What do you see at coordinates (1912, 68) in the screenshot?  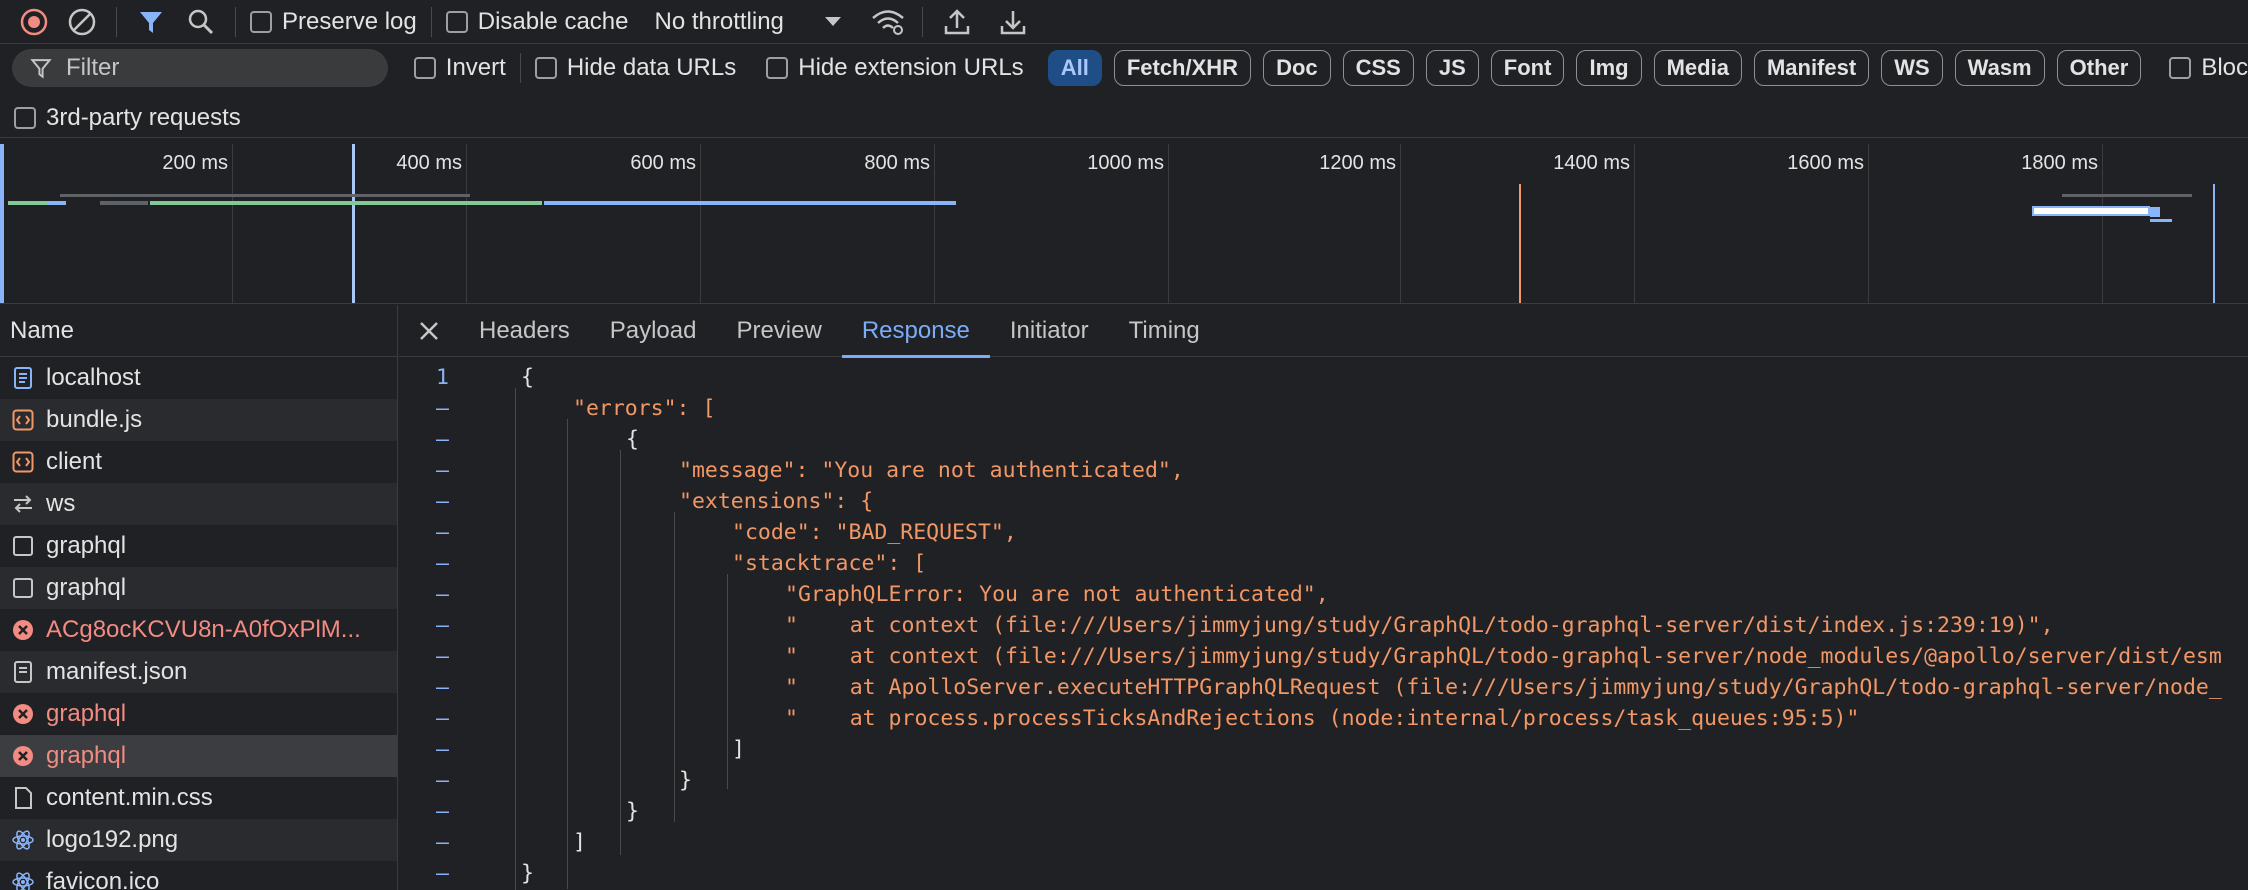 I see `type-filter-ws: WS` at bounding box center [1912, 68].